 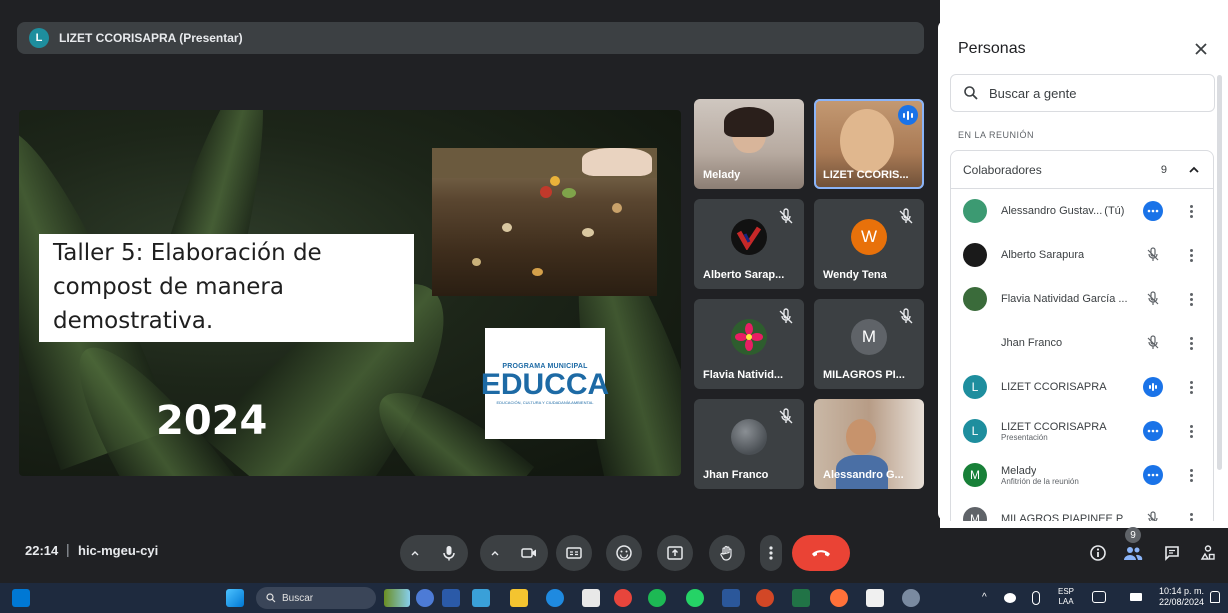 What do you see at coordinates (591, 598) in the screenshot?
I see `store-icon` at bounding box center [591, 598].